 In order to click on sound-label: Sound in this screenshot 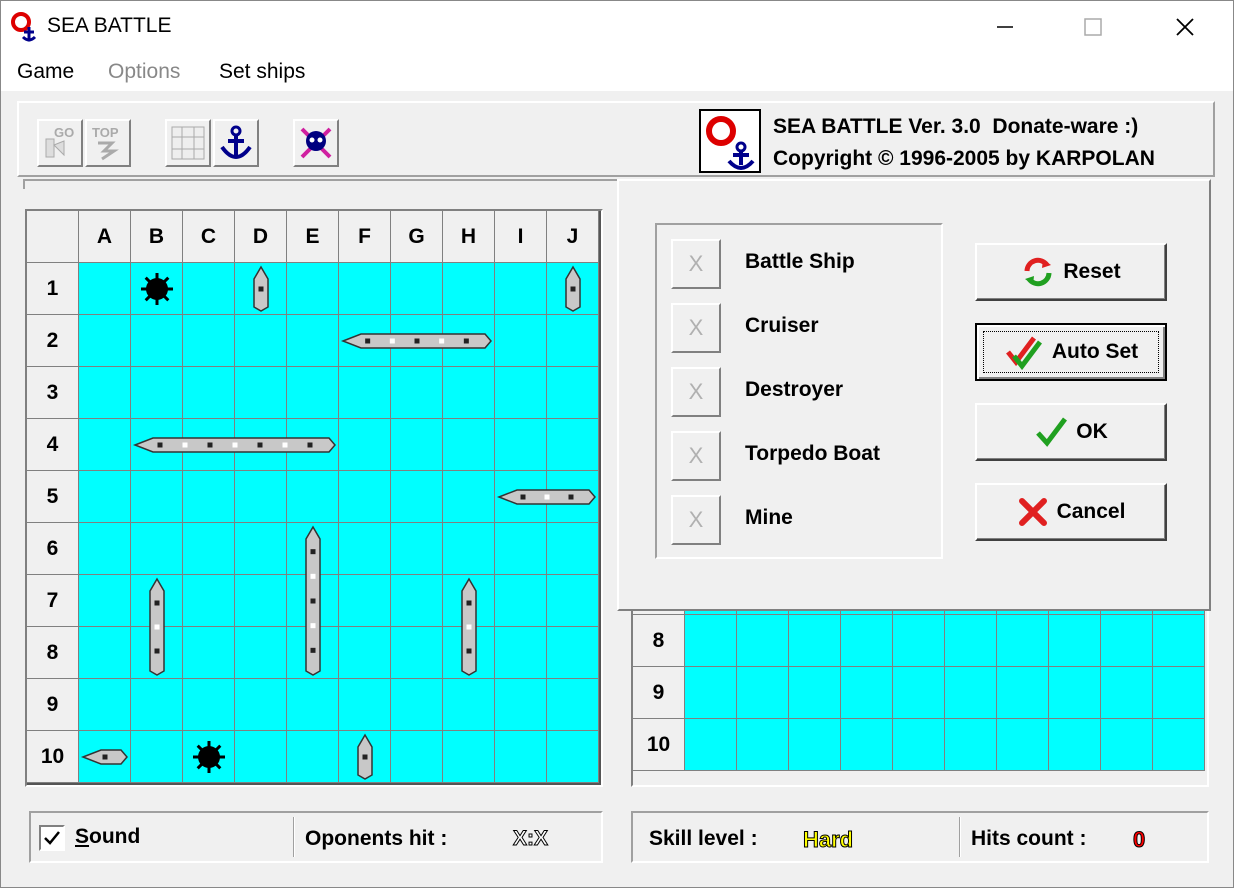, I will do `click(107, 837)`.